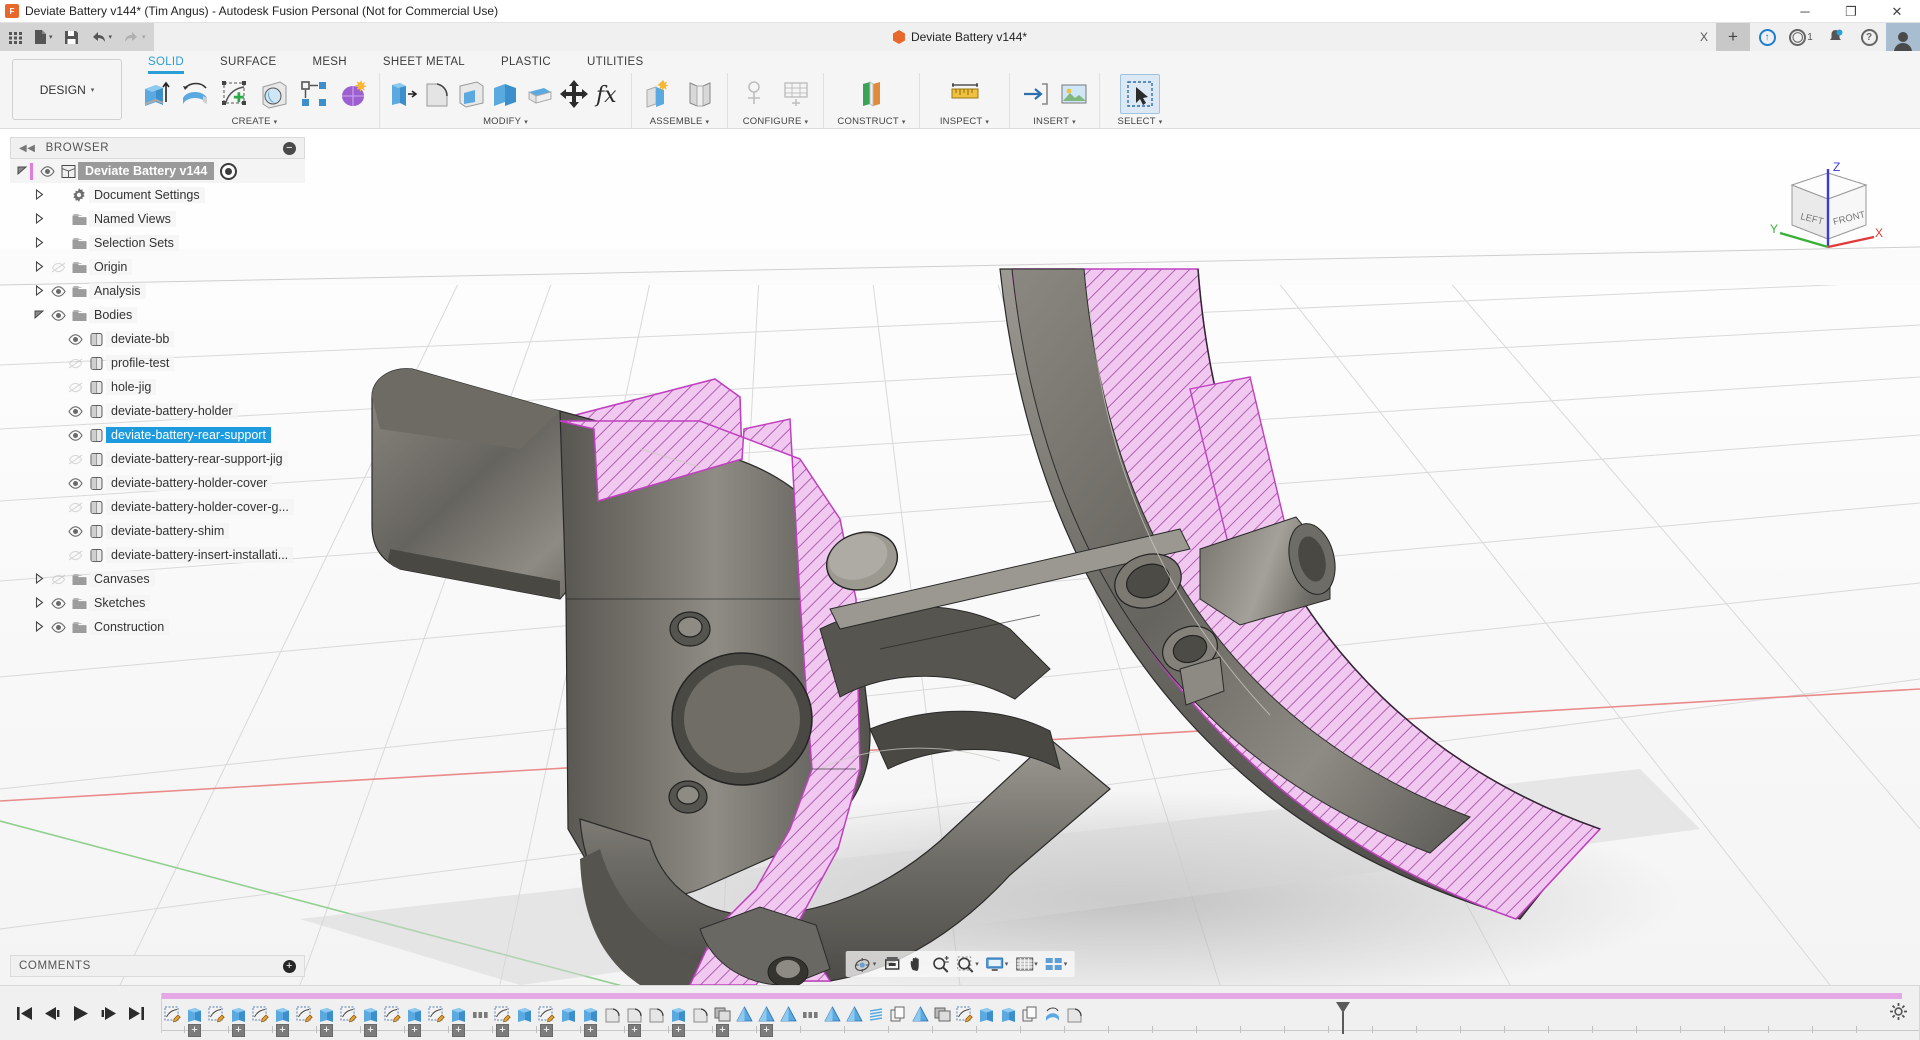 The image size is (1920, 1040). Describe the element at coordinates (424, 62) in the screenshot. I see `tab-sheet-metal: SHEET METAL` at that location.